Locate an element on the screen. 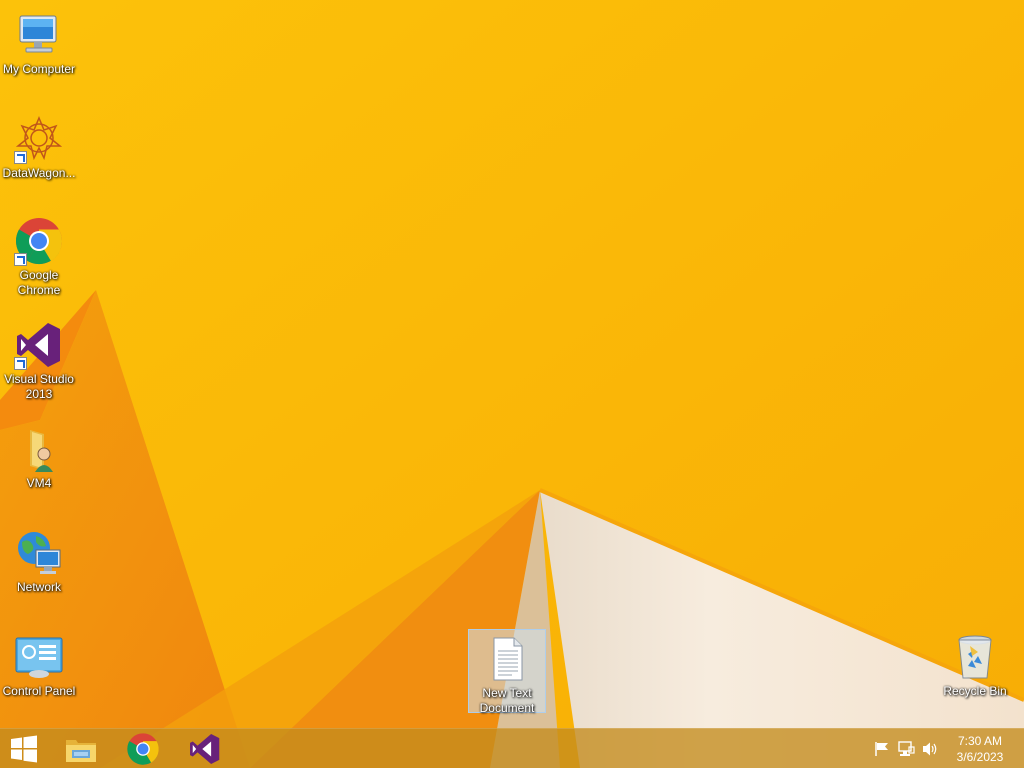 This screenshot has height=768, width=1024. desktop-icon-label: Visual Studio 2013 is located at coordinates (39, 386).